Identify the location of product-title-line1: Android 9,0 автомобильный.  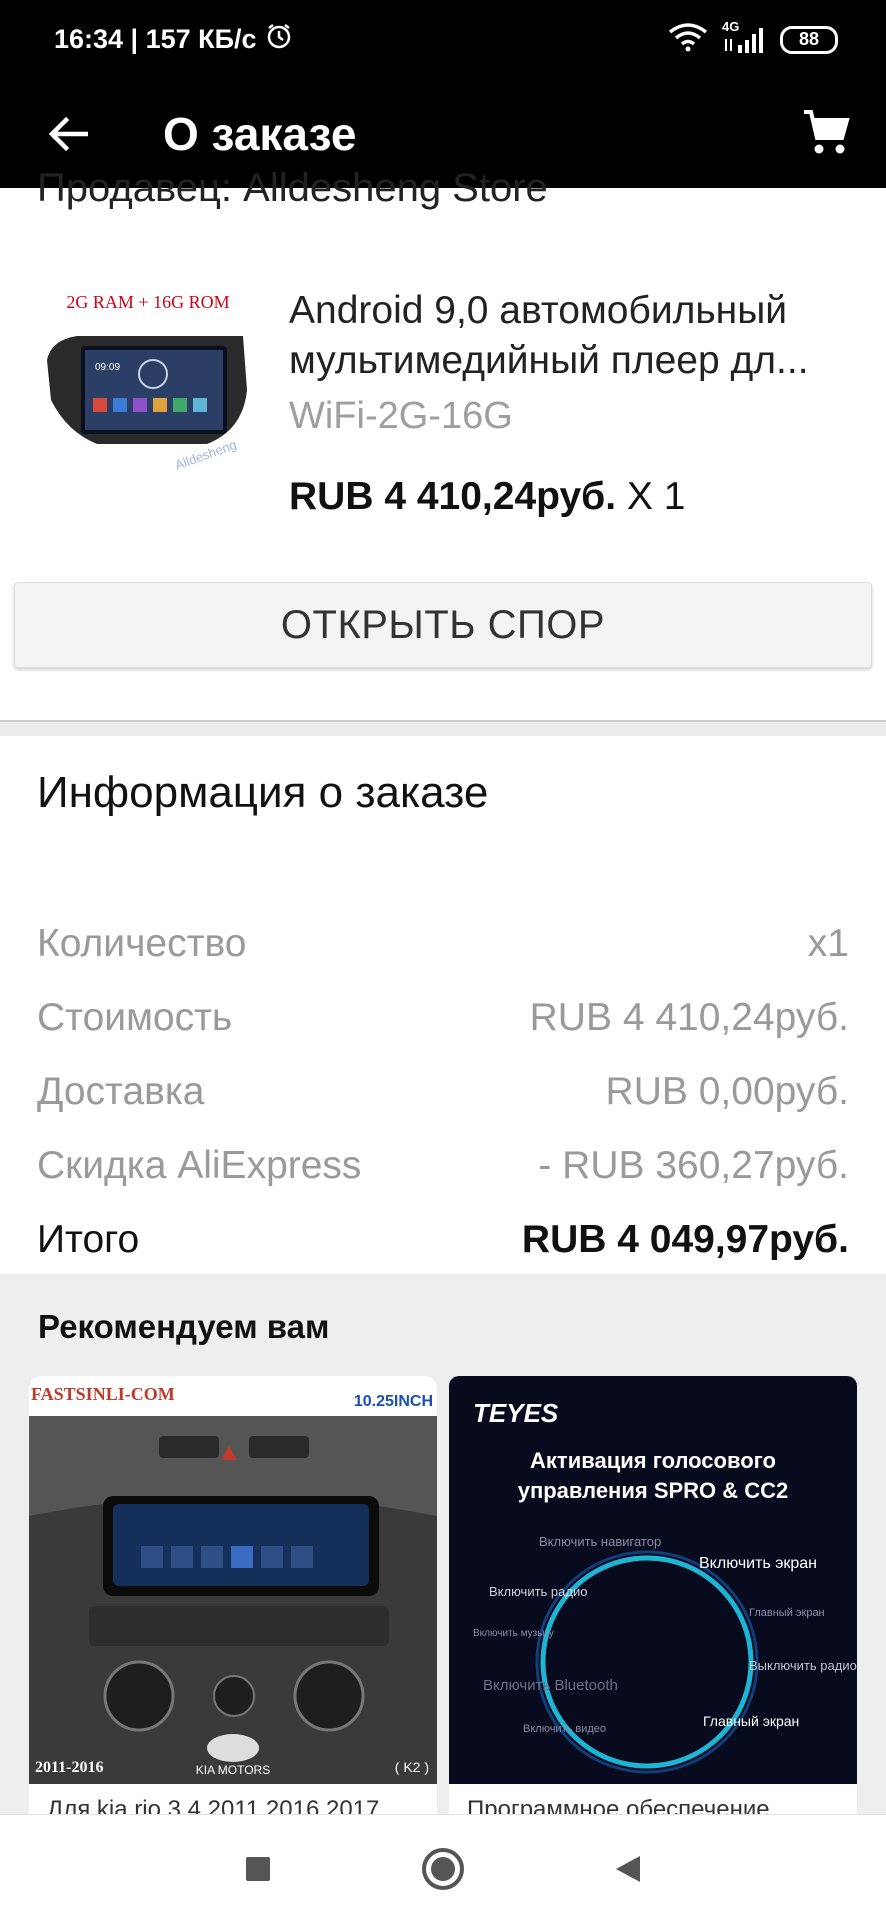
(538, 310).